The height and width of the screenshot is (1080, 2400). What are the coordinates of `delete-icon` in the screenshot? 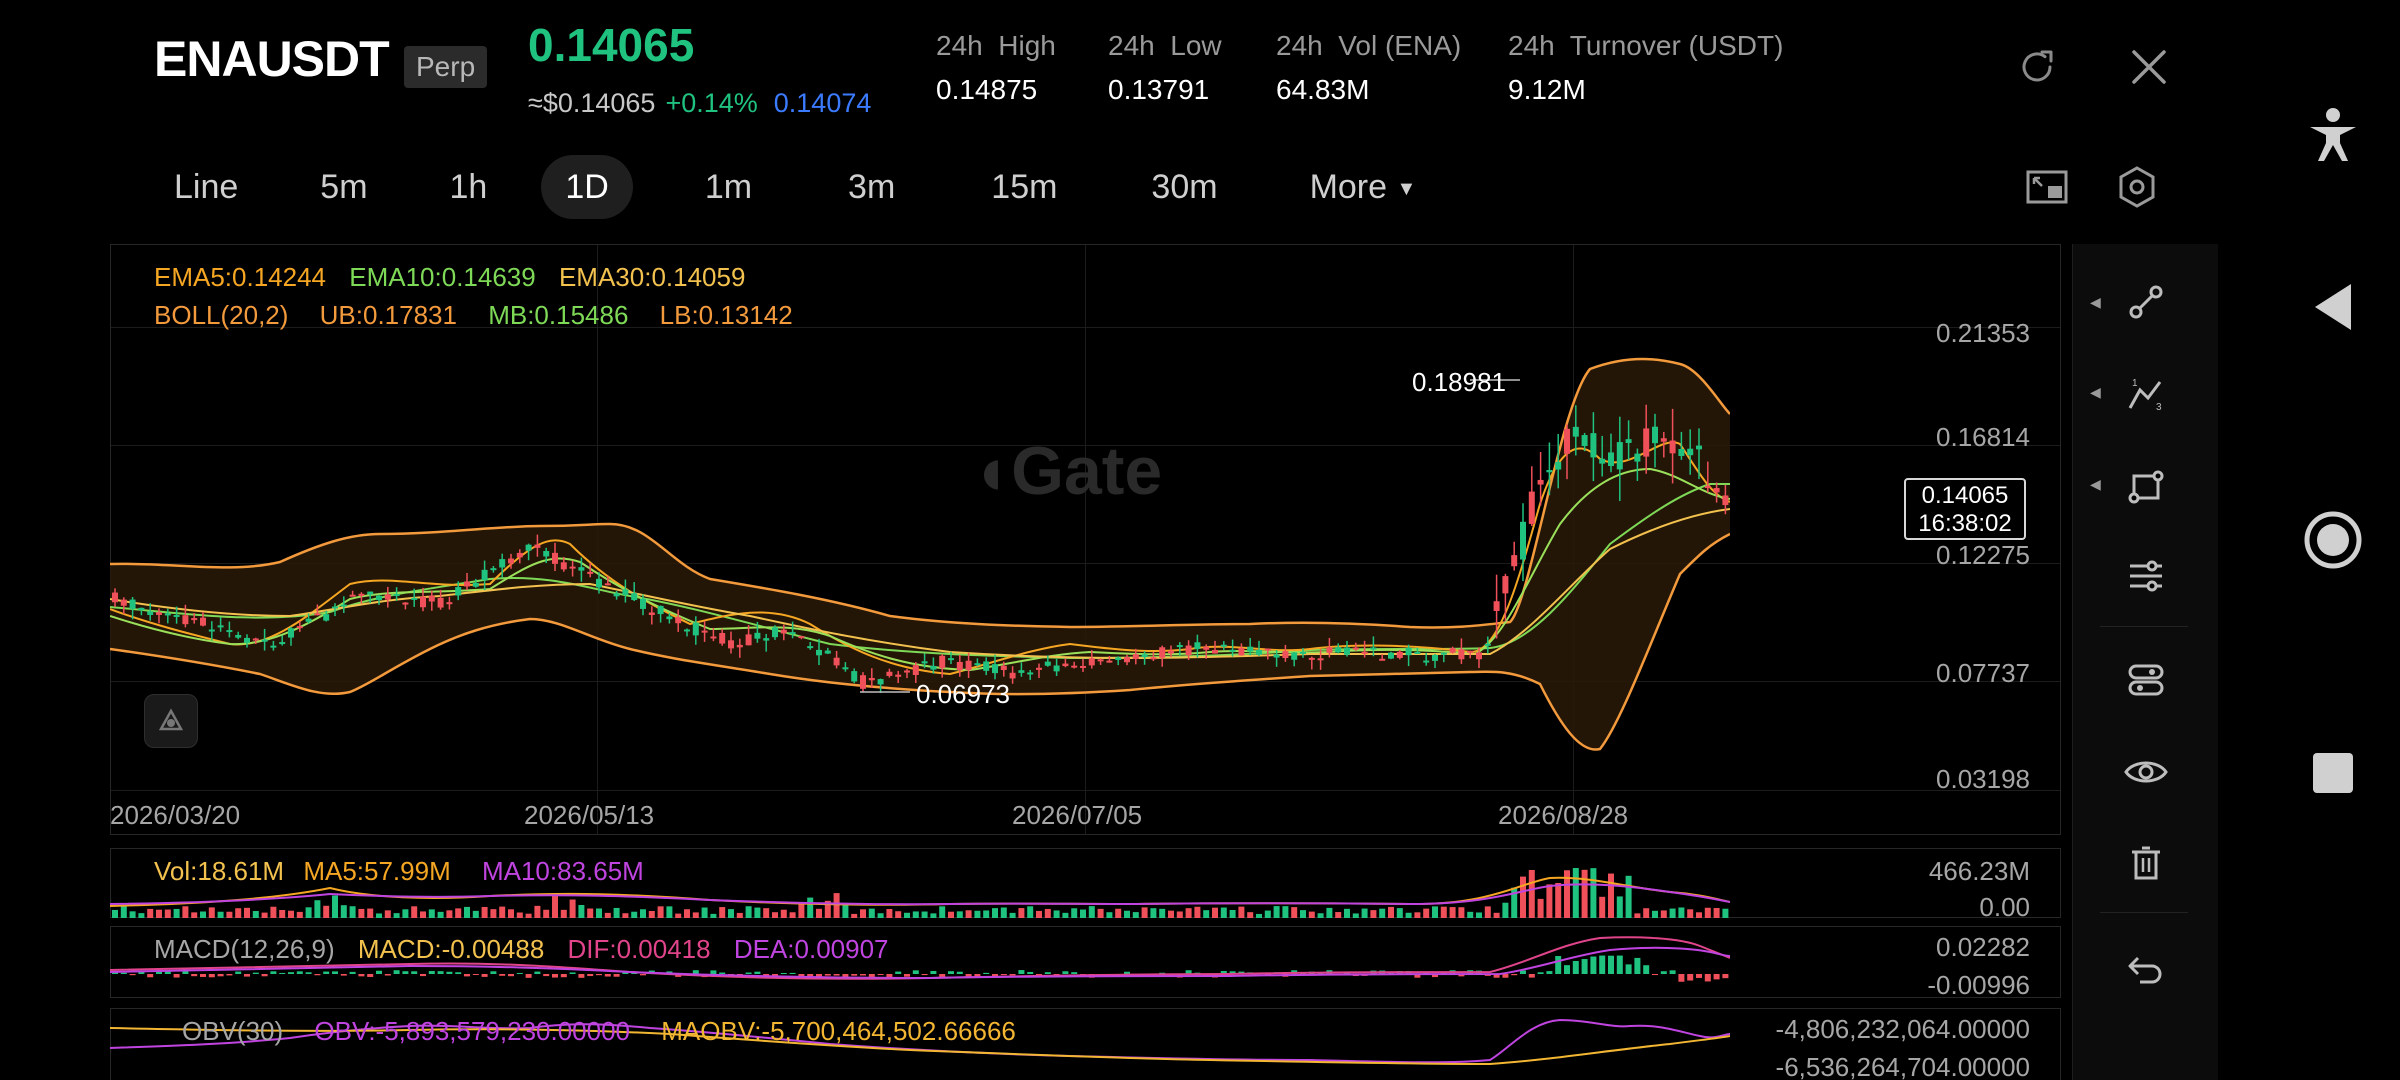 It's located at (2146, 864).